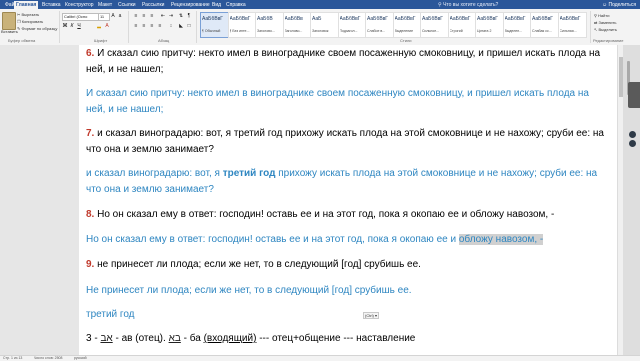  What do you see at coordinates (26, 5) in the screenshot?
I see `tab-home: Главная` at bounding box center [26, 5].